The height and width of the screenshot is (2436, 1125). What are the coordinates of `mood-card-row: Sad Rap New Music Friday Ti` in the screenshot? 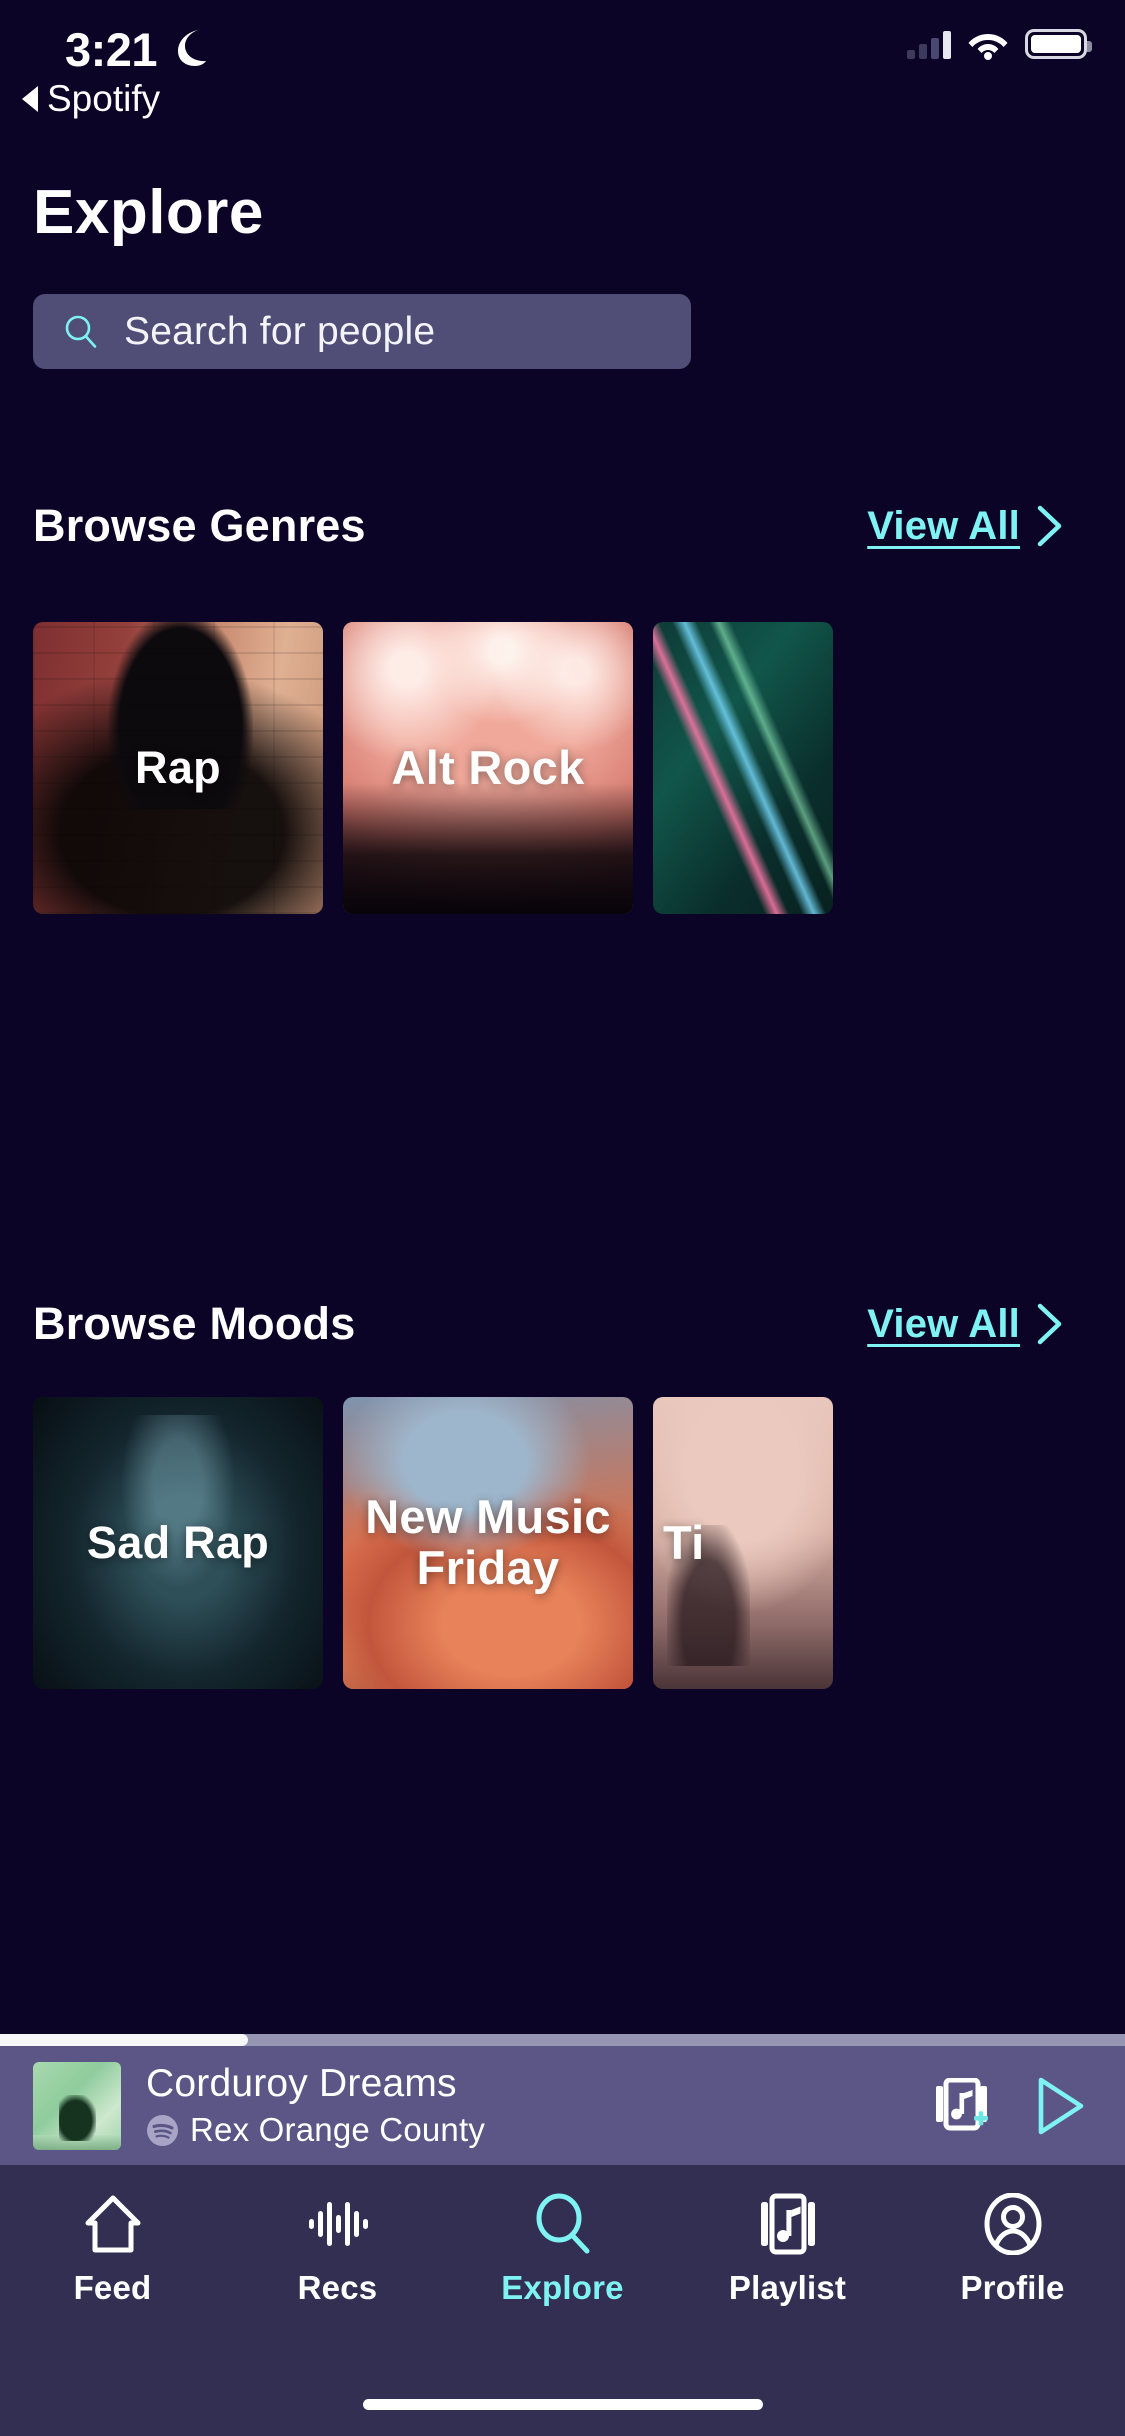 It's located at (433, 1543).